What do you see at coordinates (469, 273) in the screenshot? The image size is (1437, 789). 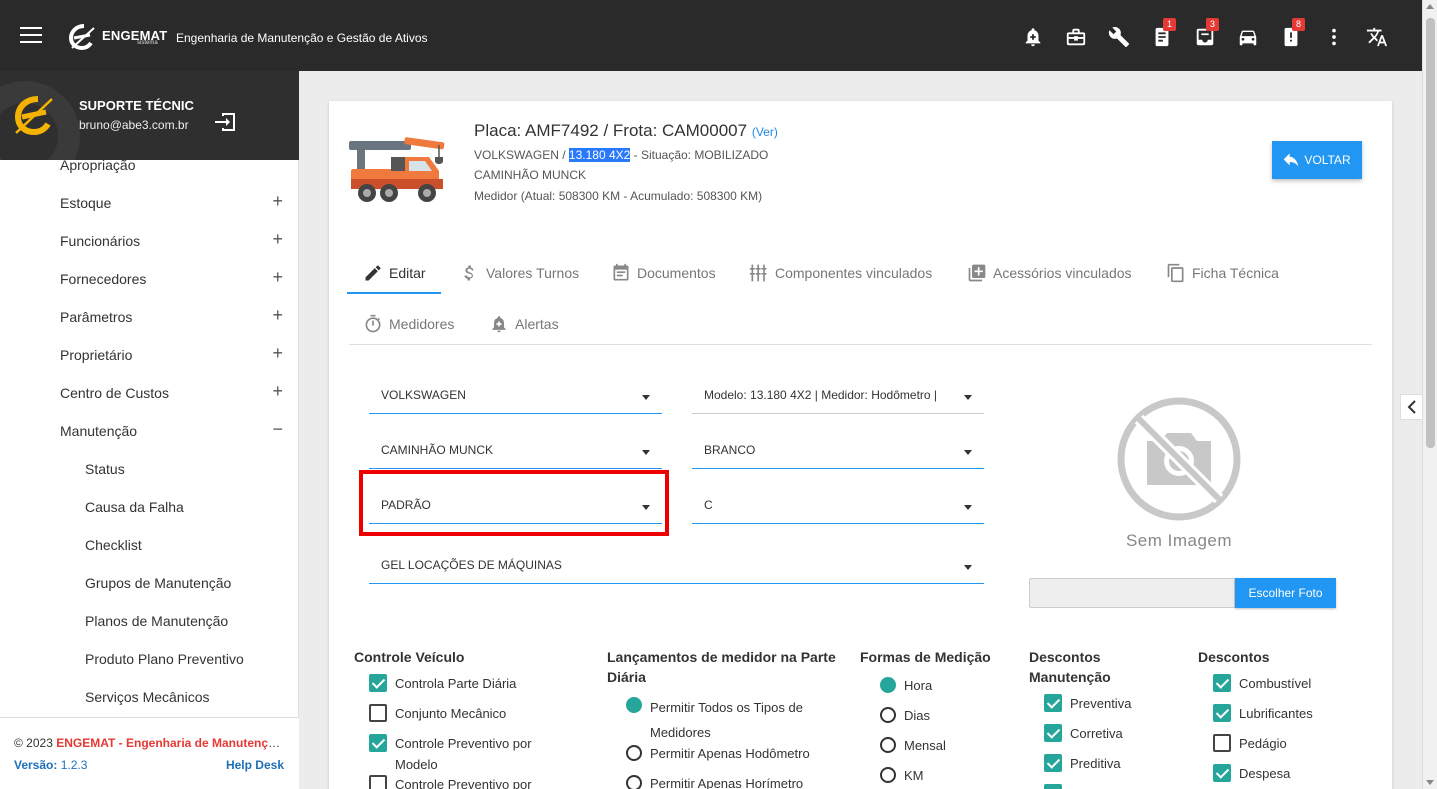 I see `dollar-icon` at bounding box center [469, 273].